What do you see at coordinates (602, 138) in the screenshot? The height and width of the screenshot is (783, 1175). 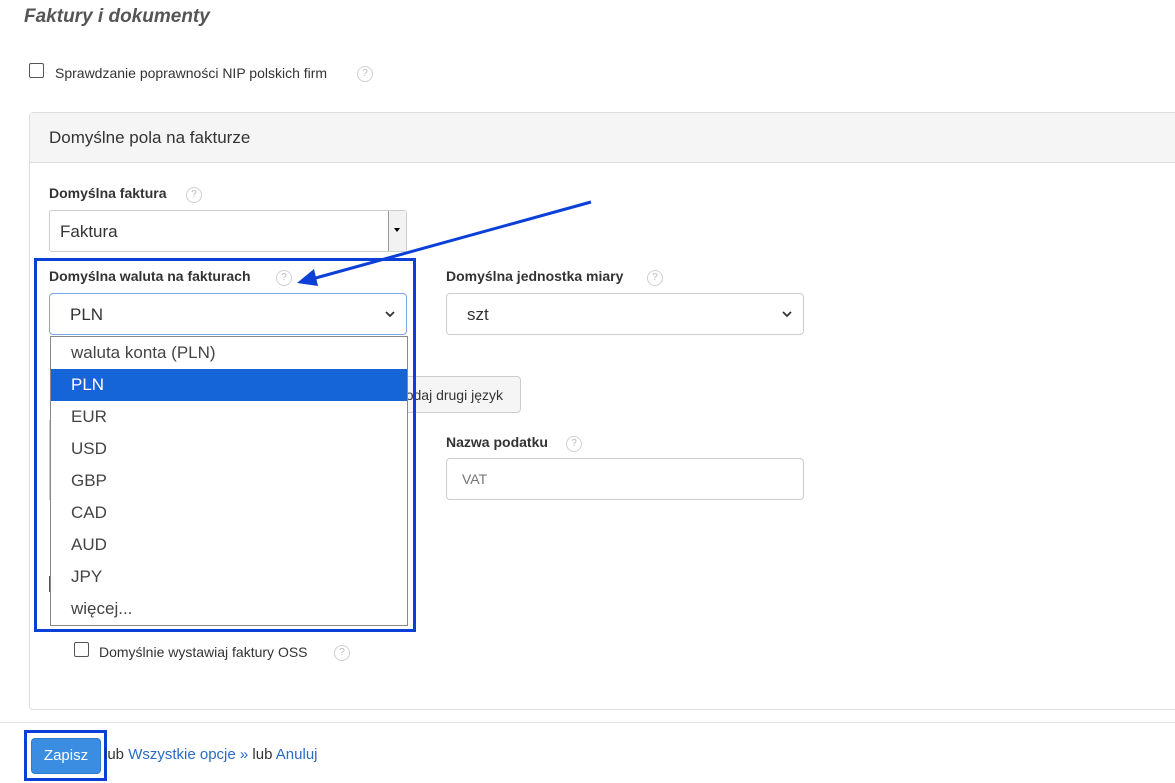 I see `panel-header: Domyślne pola na fakturze` at bounding box center [602, 138].